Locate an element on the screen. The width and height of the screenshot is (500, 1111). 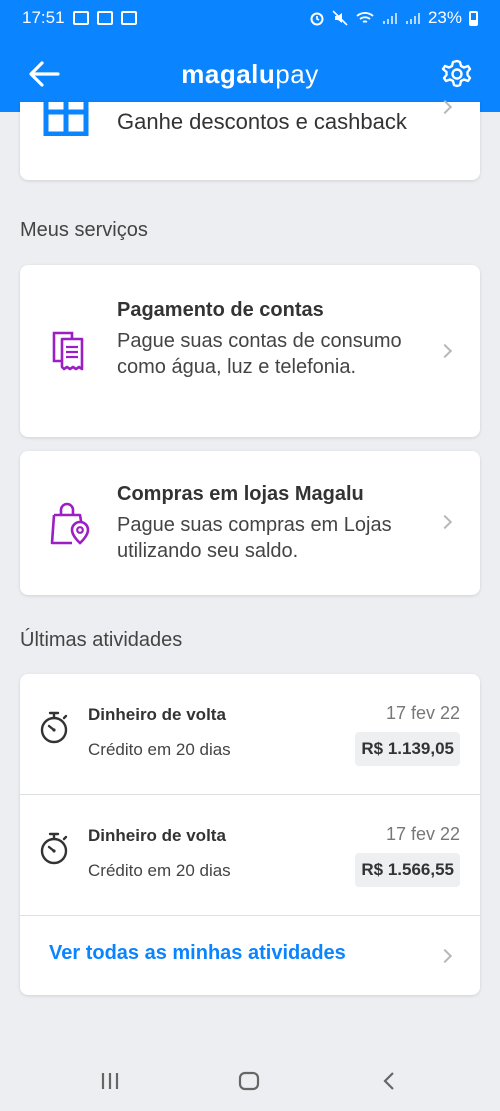
app-bar: magalupay is located at coordinates (250, 74).